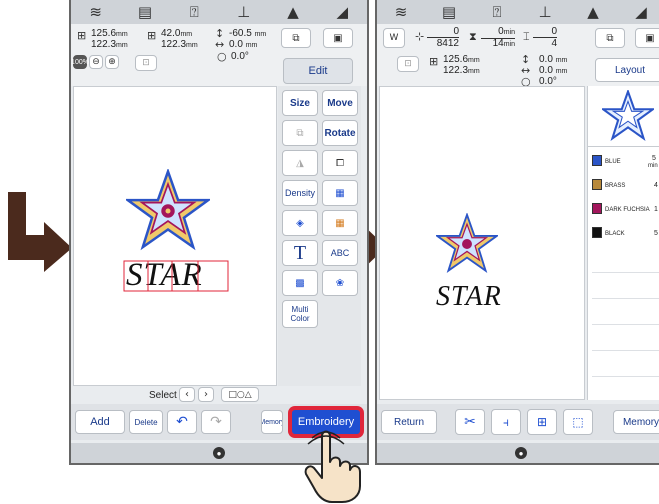  What do you see at coordinates (222, 56) in the screenshot?
I see `rotation-icon: ○` at bounding box center [222, 56].